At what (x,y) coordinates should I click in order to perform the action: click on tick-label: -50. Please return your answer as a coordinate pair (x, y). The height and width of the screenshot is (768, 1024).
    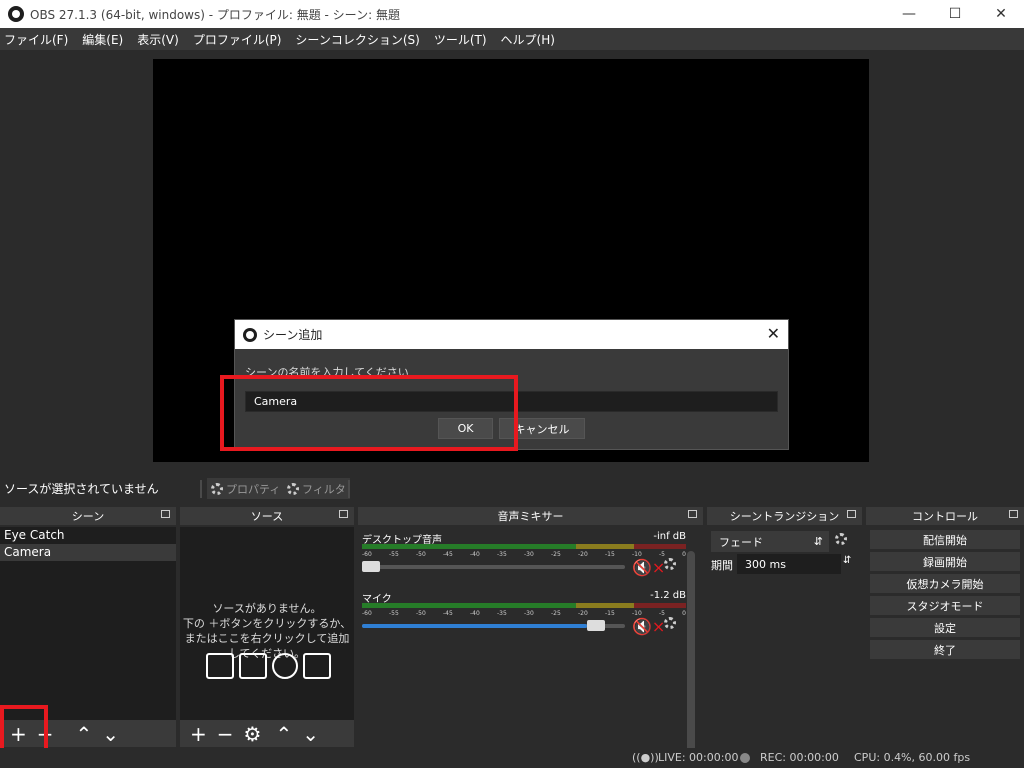
    Looking at the image, I should click on (421, 554).